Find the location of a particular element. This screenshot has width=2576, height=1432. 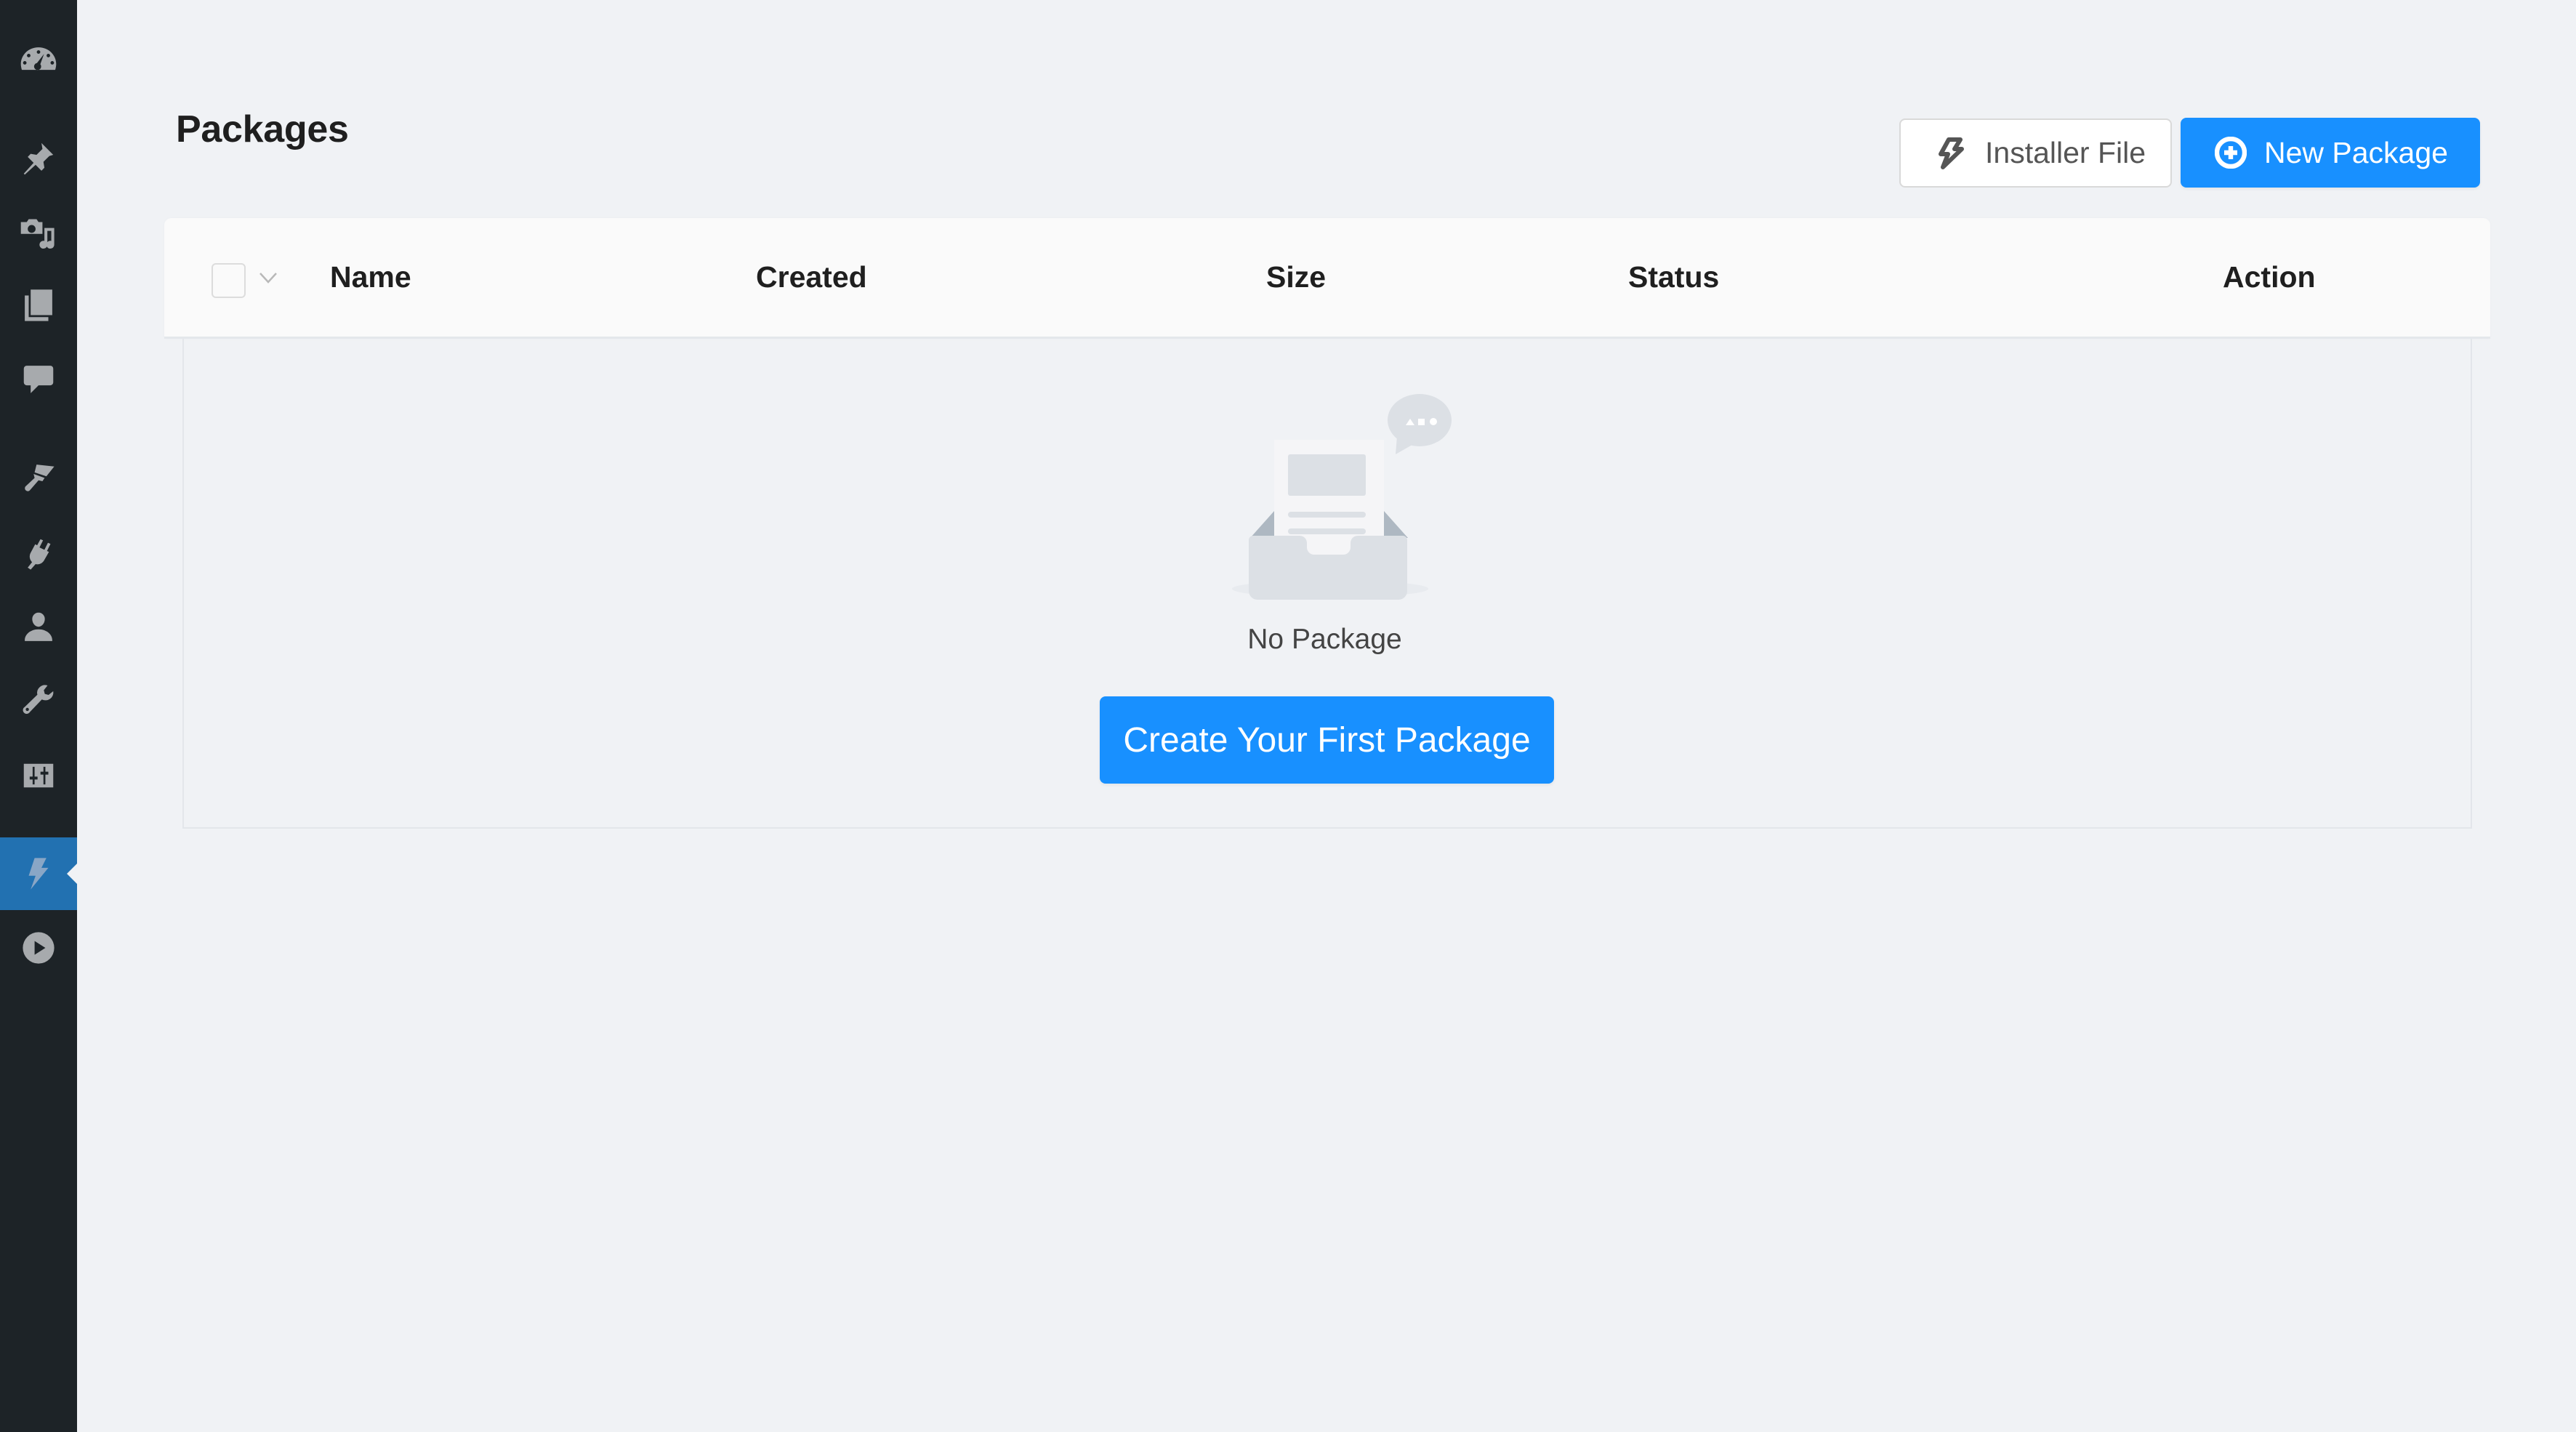

play-icon is located at coordinates (39, 948).